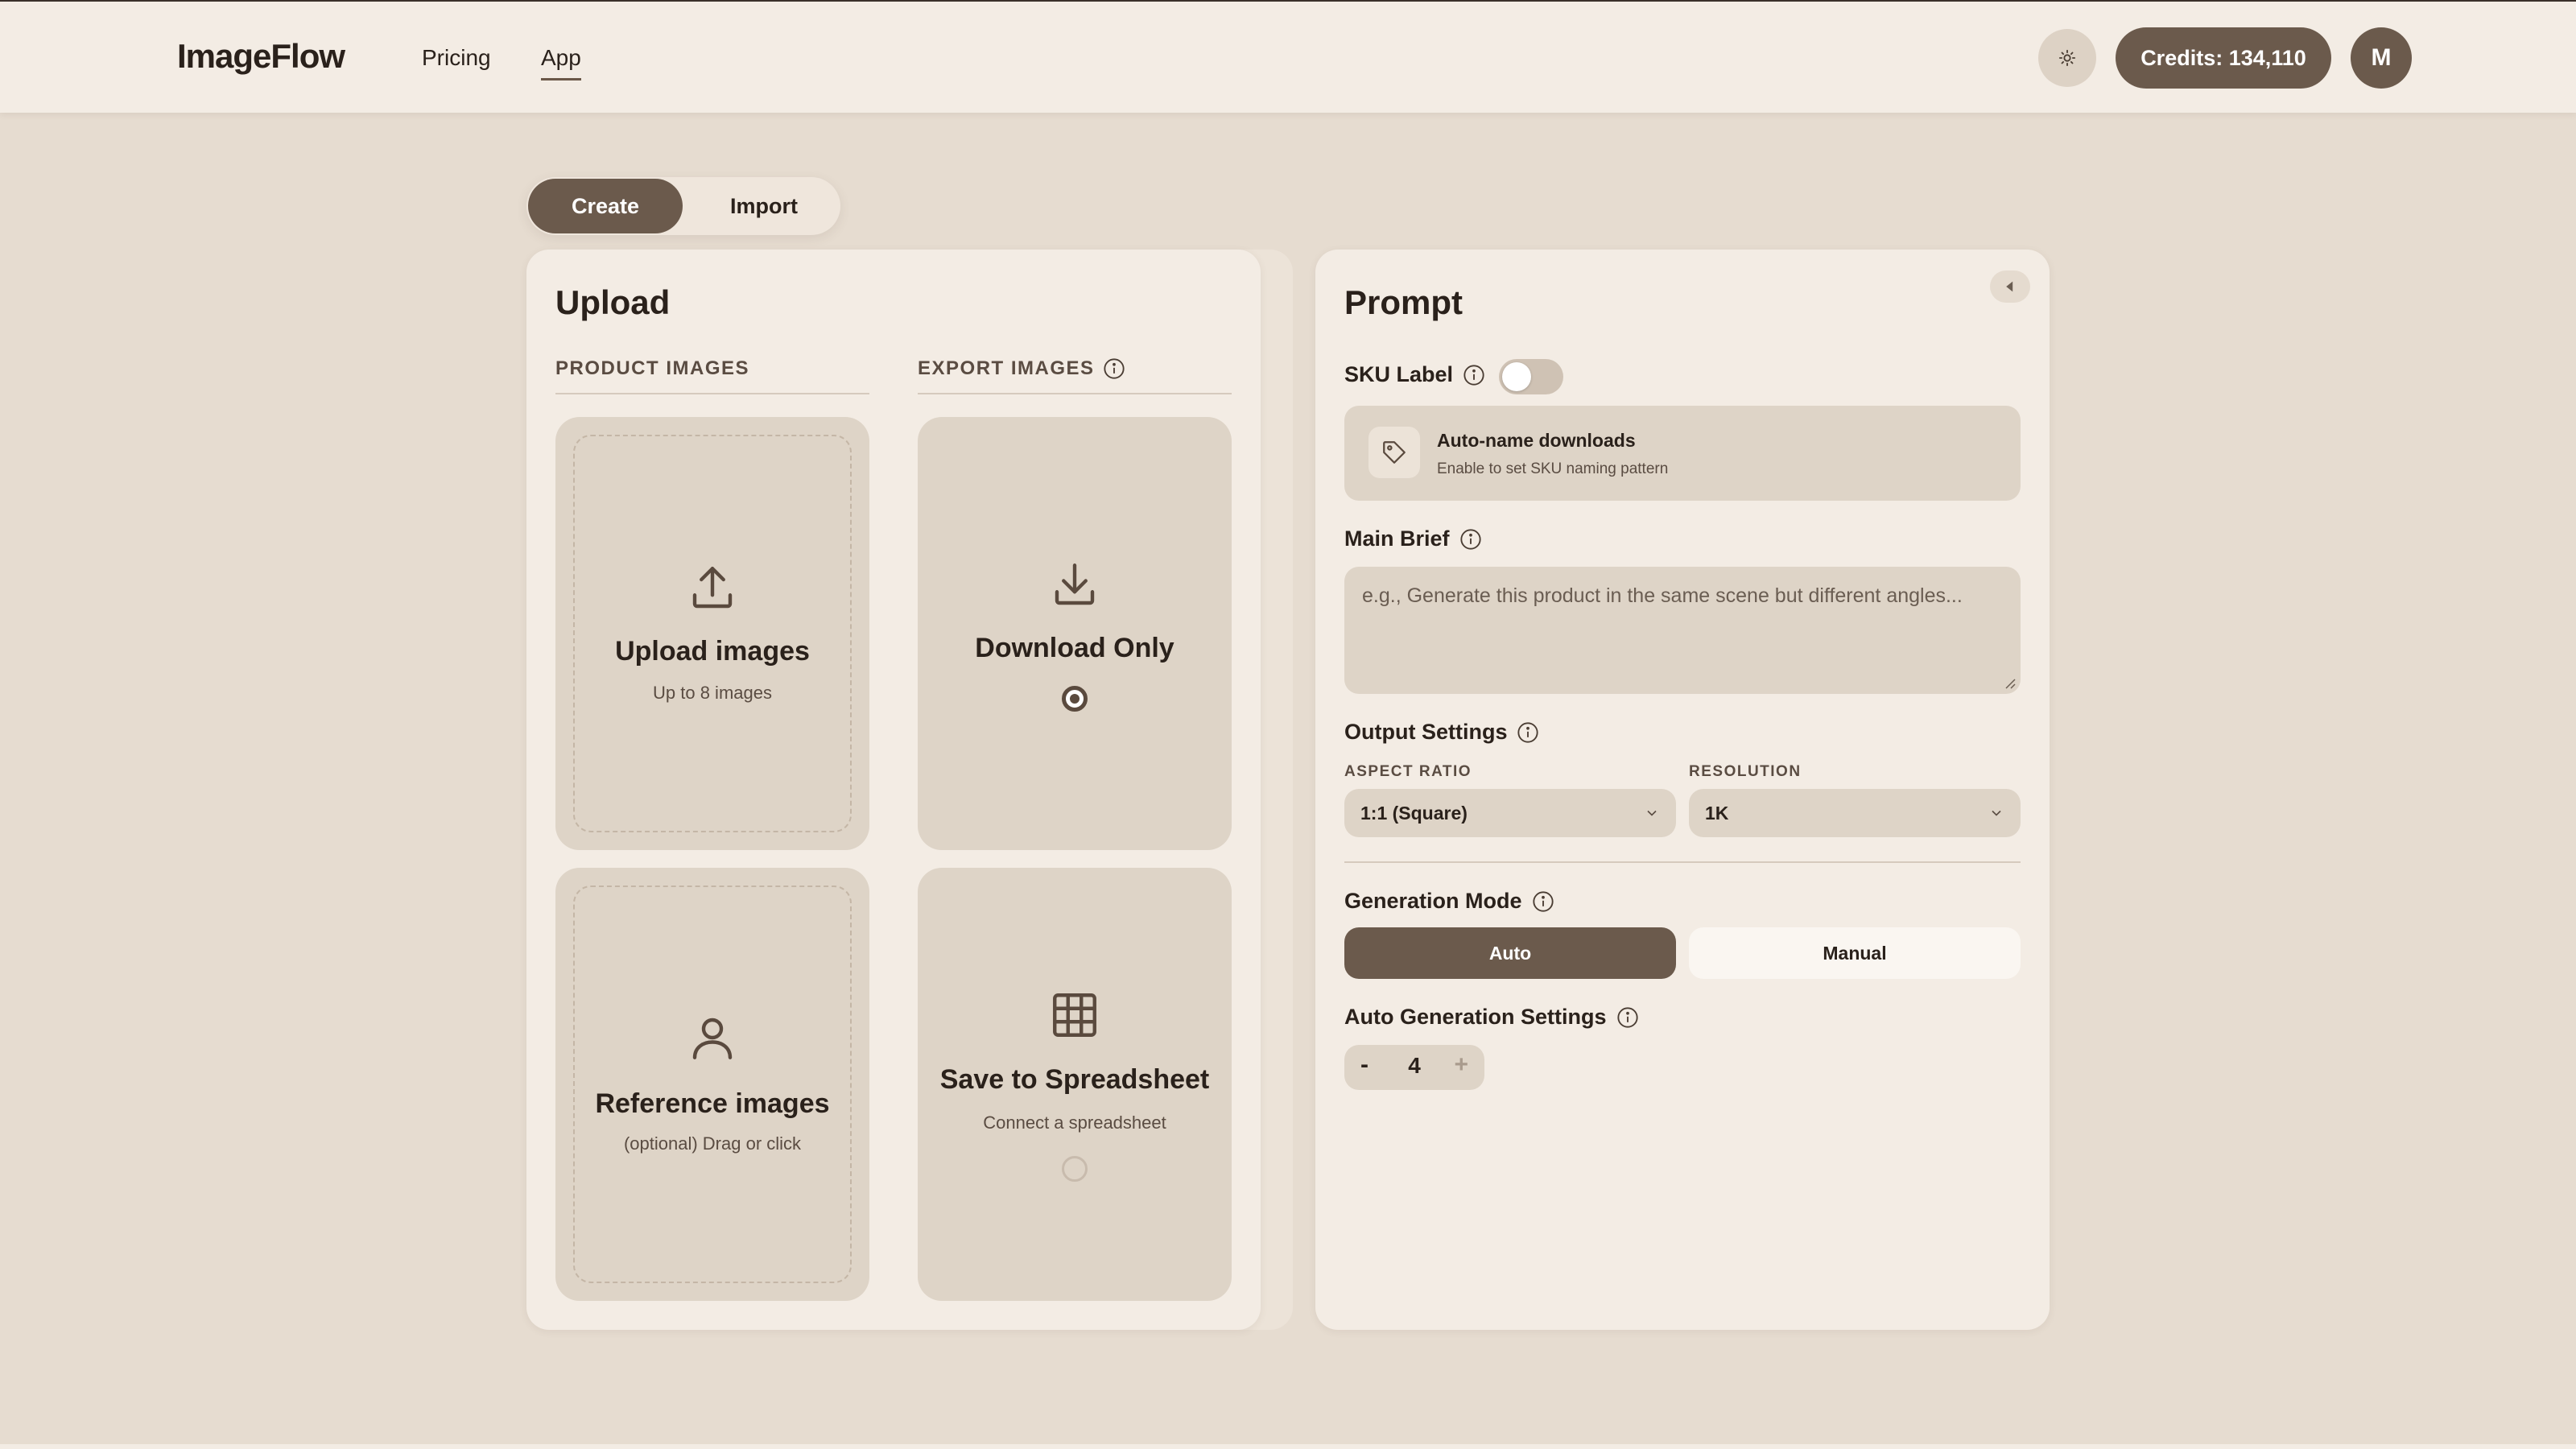 The image size is (2576, 1449). I want to click on tab-import: Import, so click(763, 206).